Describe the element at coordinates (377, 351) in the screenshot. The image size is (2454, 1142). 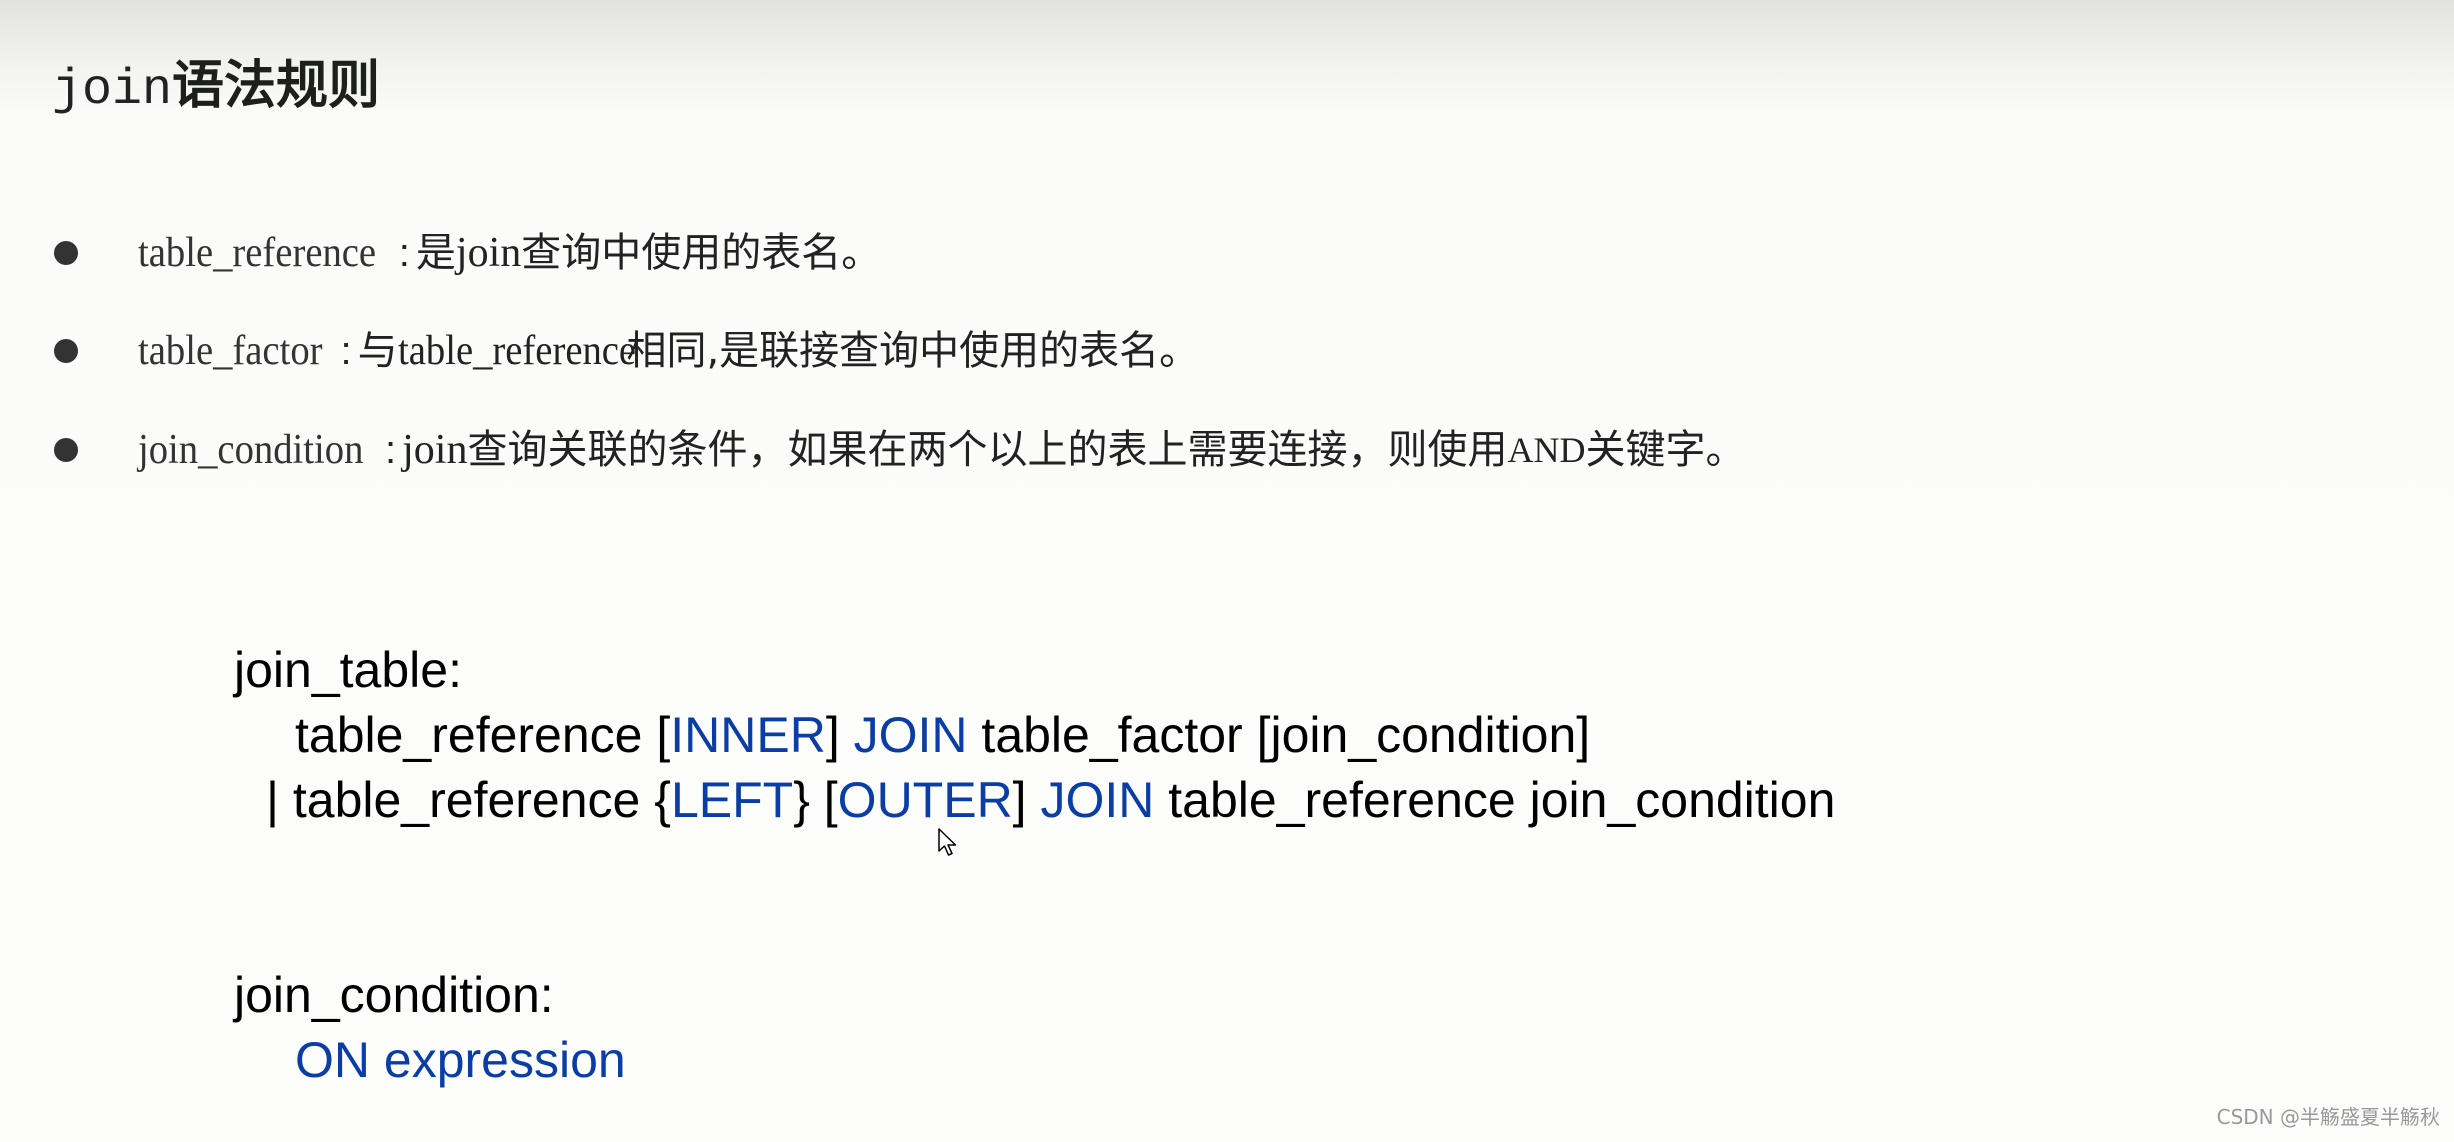
I see `bullet-text: 与` at that location.